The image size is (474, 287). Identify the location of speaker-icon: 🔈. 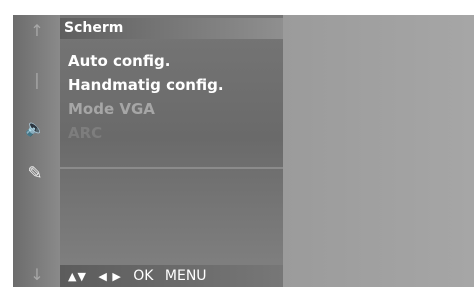
(35, 127).